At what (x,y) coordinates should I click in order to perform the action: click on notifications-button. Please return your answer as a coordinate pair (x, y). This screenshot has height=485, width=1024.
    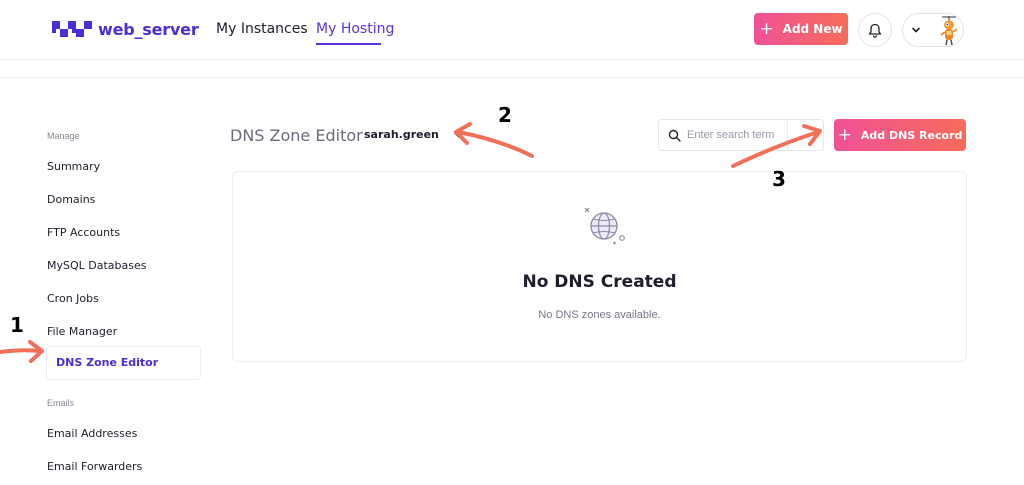
    Looking at the image, I should click on (875, 30).